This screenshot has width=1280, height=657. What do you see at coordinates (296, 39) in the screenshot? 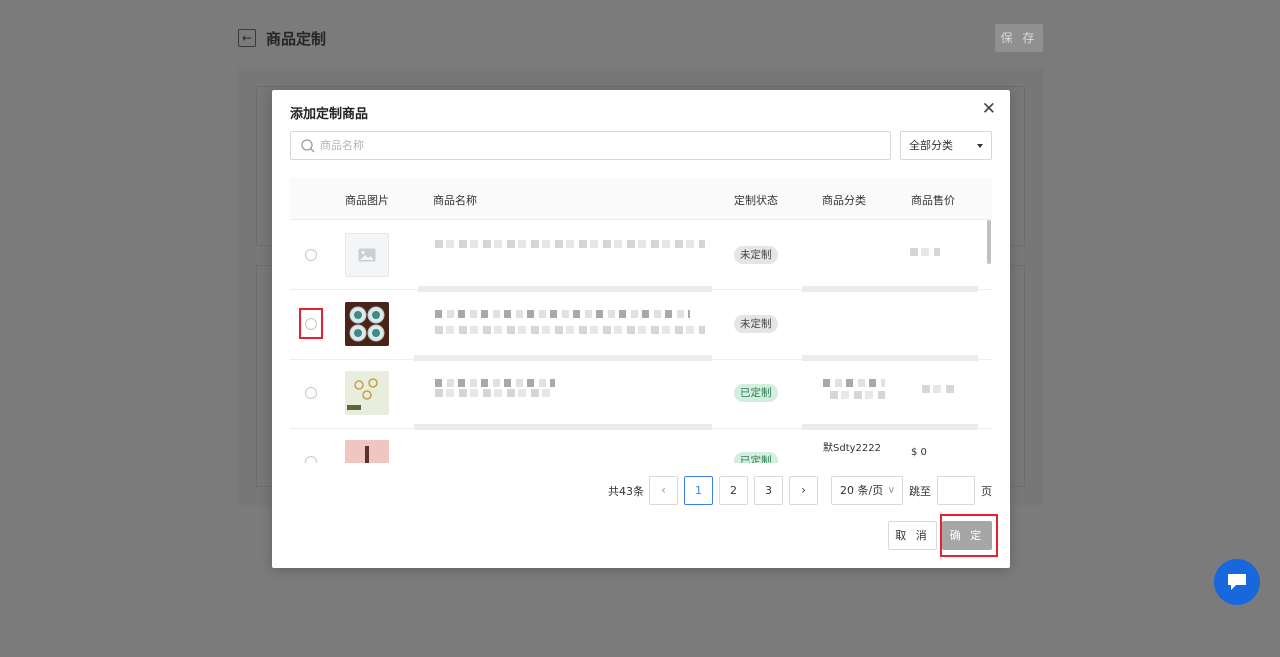
I see `page-title: 商品定制` at bounding box center [296, 39].